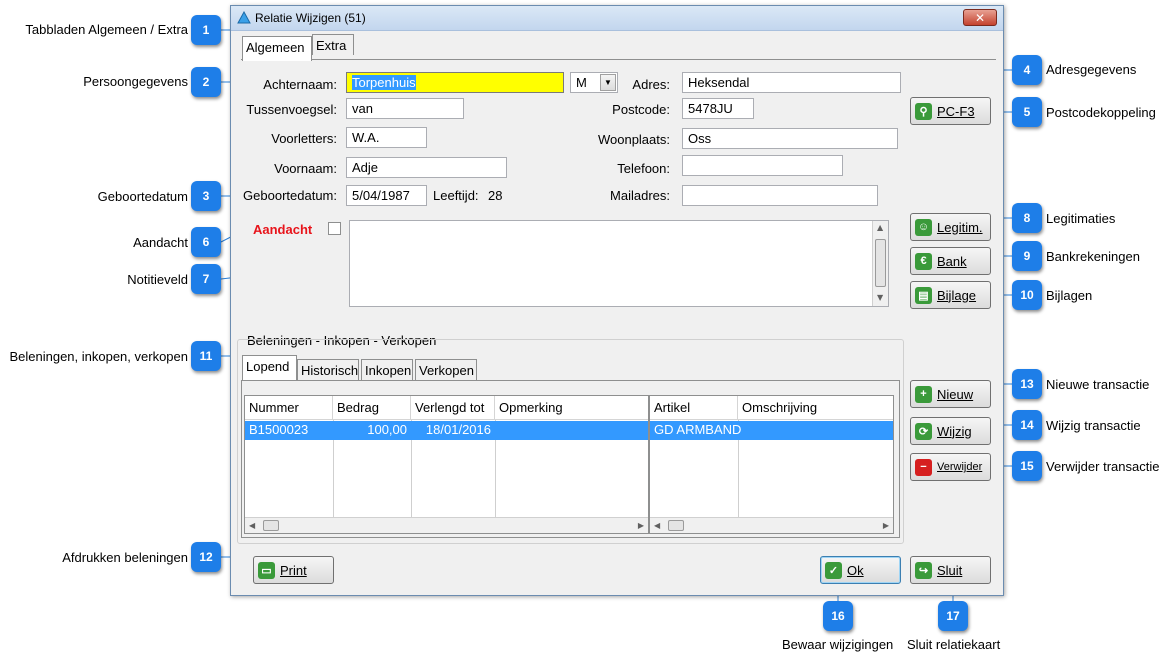 This screenshot has height=668, width=1174. What do you see at coordinates (1027, 425) in the screenshot?
I see `callout-badge-14: 14` at bounding box center [1027, 425].